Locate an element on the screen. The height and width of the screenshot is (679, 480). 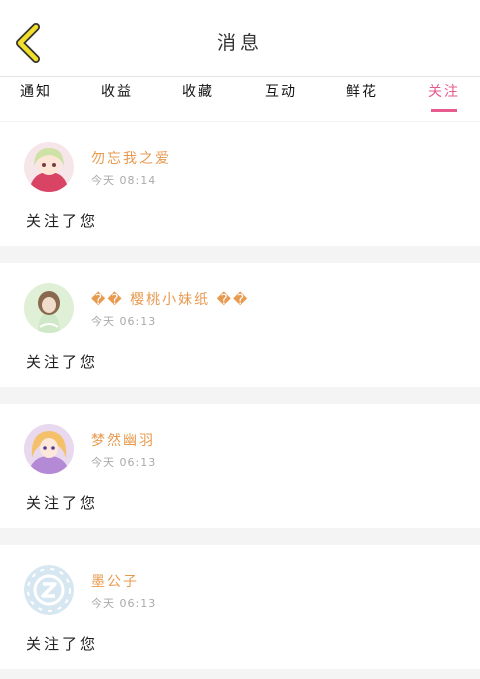
user-name: 勿忘我之爱 is located at coordinates (131, 158).